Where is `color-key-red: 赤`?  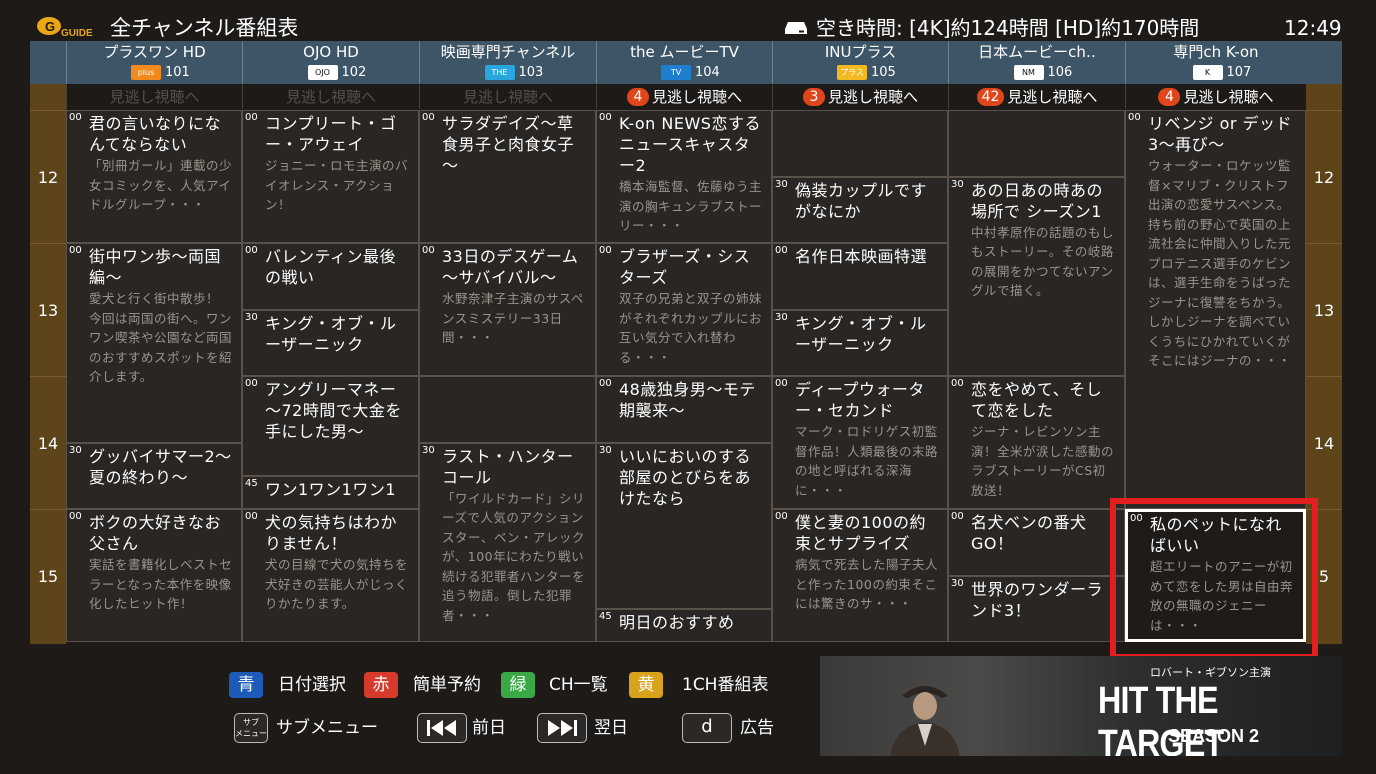 color-key-red: 赤 is located at coordinates (381, 685).